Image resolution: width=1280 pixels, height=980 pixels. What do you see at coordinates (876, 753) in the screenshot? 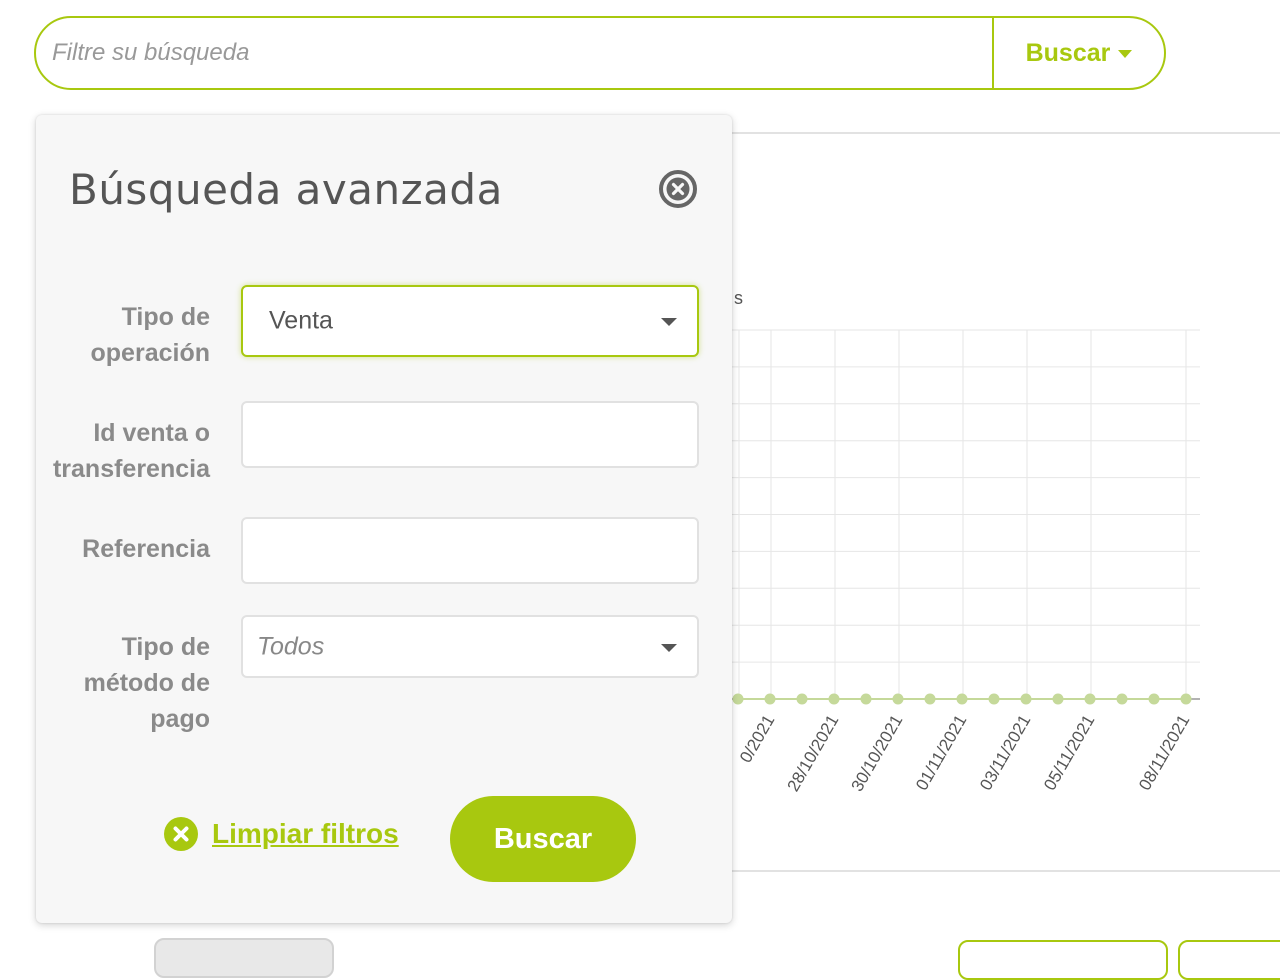
I see `x-tick-label: 30/10/2021` at bounding box center [876, 753].